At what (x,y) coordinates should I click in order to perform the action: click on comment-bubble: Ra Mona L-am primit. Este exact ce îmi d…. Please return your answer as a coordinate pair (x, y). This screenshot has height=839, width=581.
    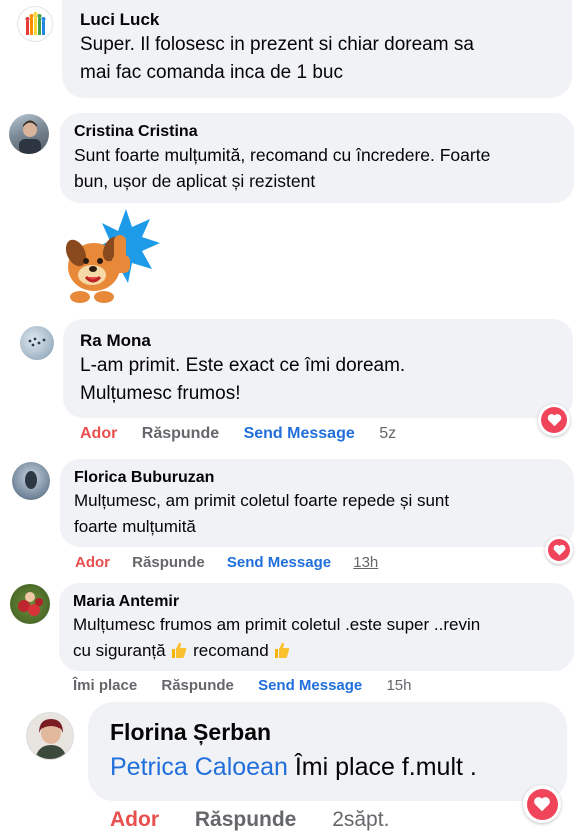
    Looking at the image, I should click on (318, 368).